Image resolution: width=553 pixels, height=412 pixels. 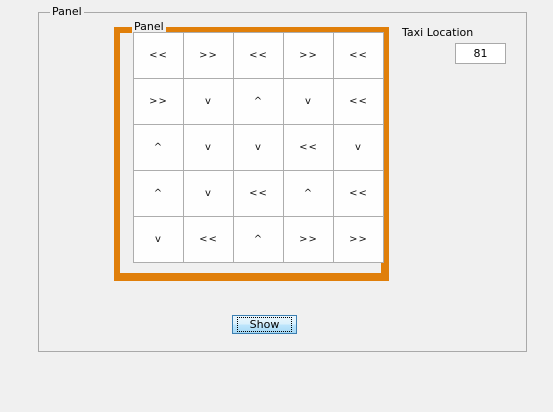 I want to click on outer-panel-title: Panel, so click(x=67, y=11).